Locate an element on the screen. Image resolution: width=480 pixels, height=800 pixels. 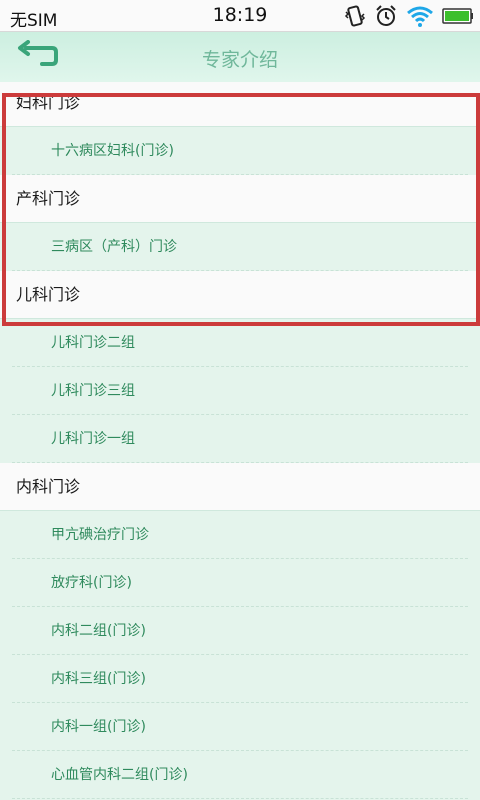
alarm-icon is located at coordinates (386, 15).